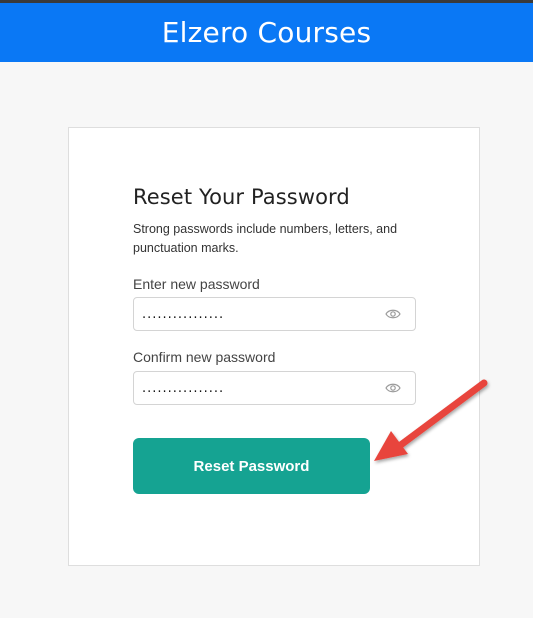  I want to click on site-header: Elzero Courses, so click(266, 32).